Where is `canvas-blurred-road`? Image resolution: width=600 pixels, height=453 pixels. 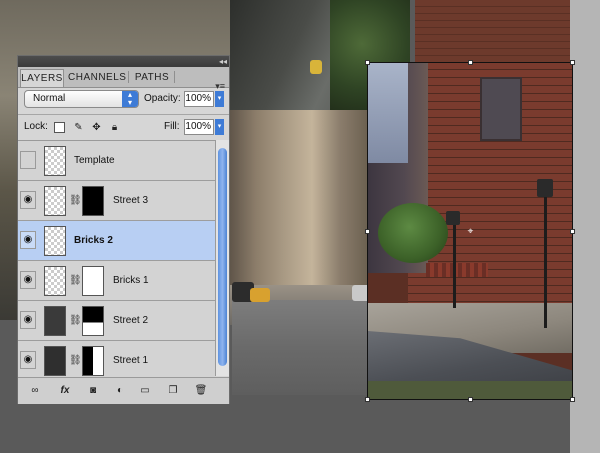 canvas-blurred-road is located at coordinates (302, 347).